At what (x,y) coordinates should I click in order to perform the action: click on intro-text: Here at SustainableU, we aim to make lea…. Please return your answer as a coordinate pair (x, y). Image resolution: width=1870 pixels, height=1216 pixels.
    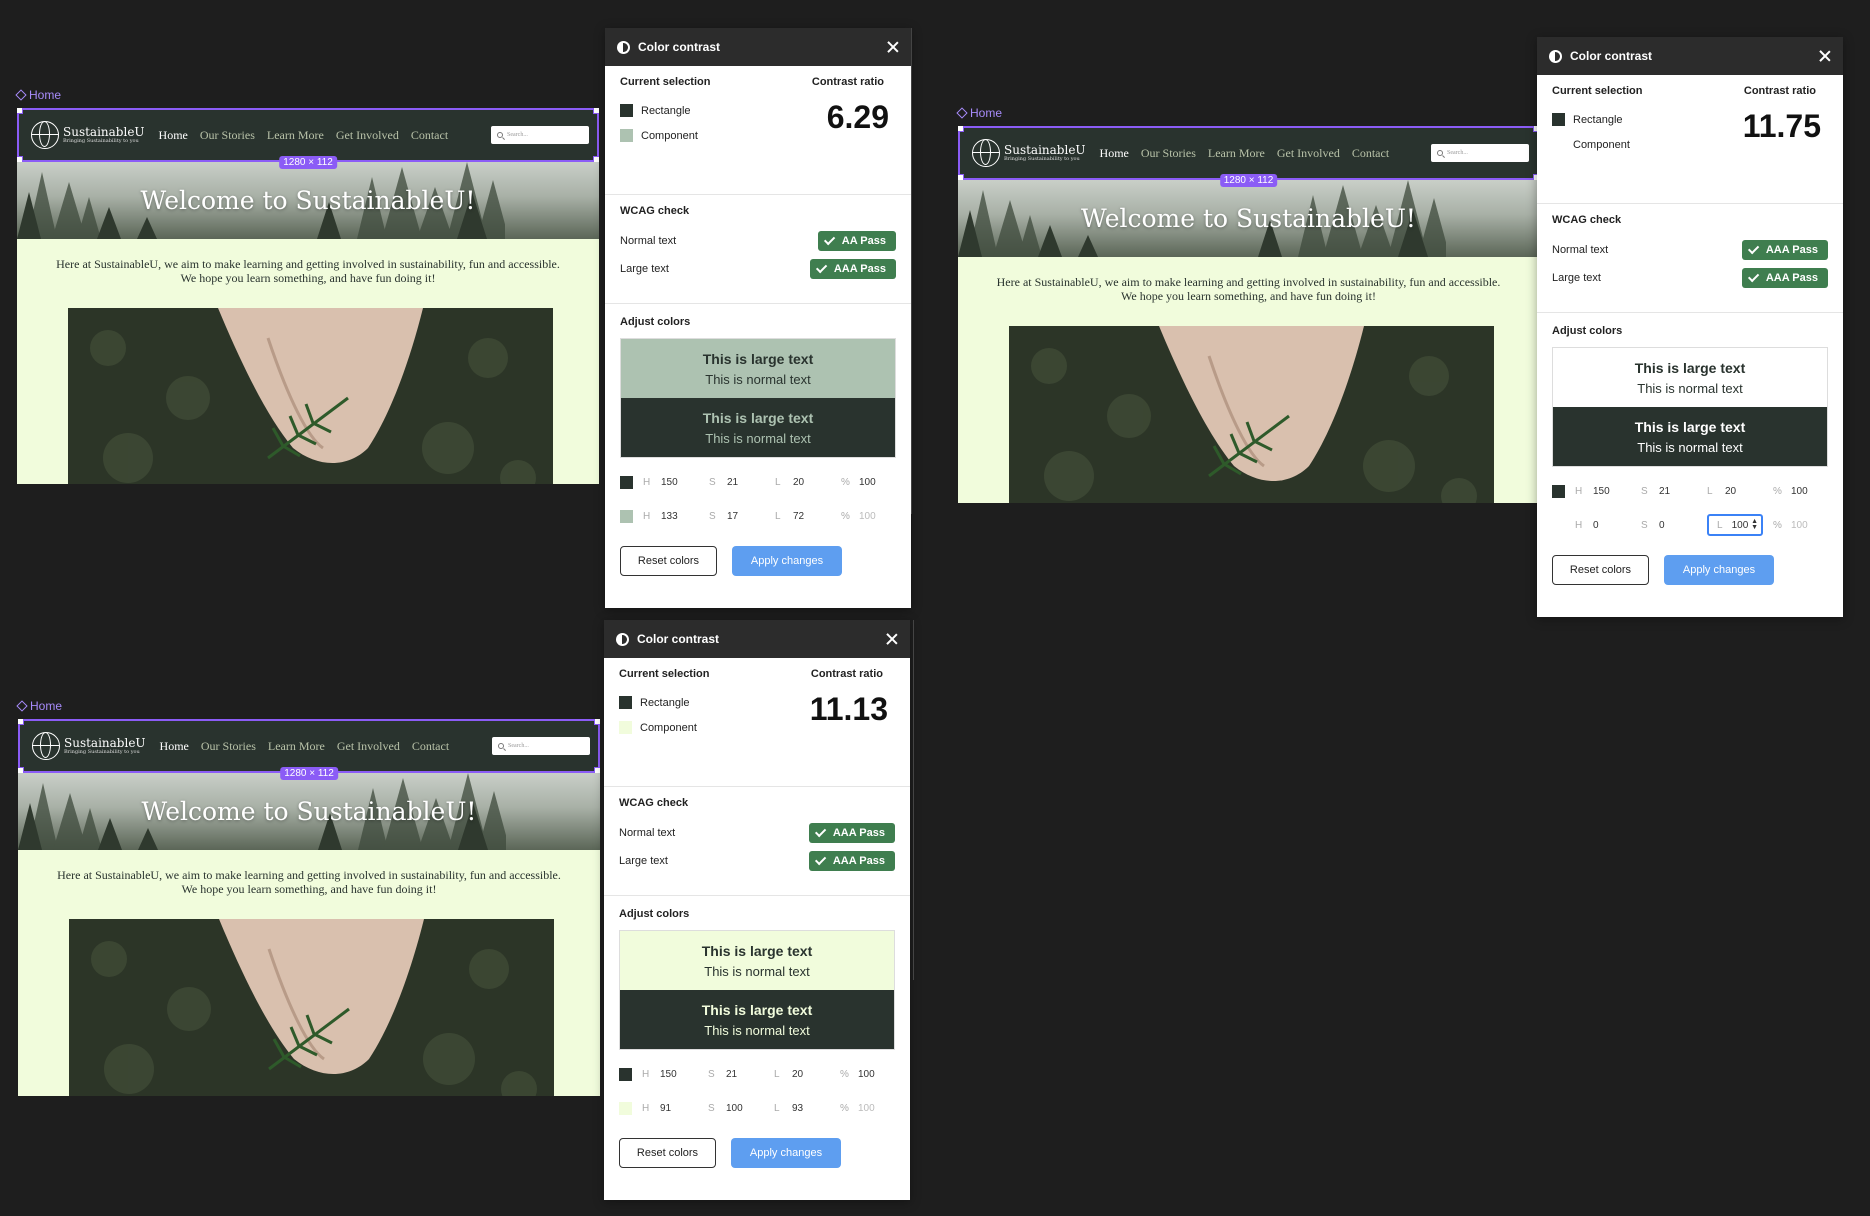
    Looking at the image, I should click on (1248, 289).